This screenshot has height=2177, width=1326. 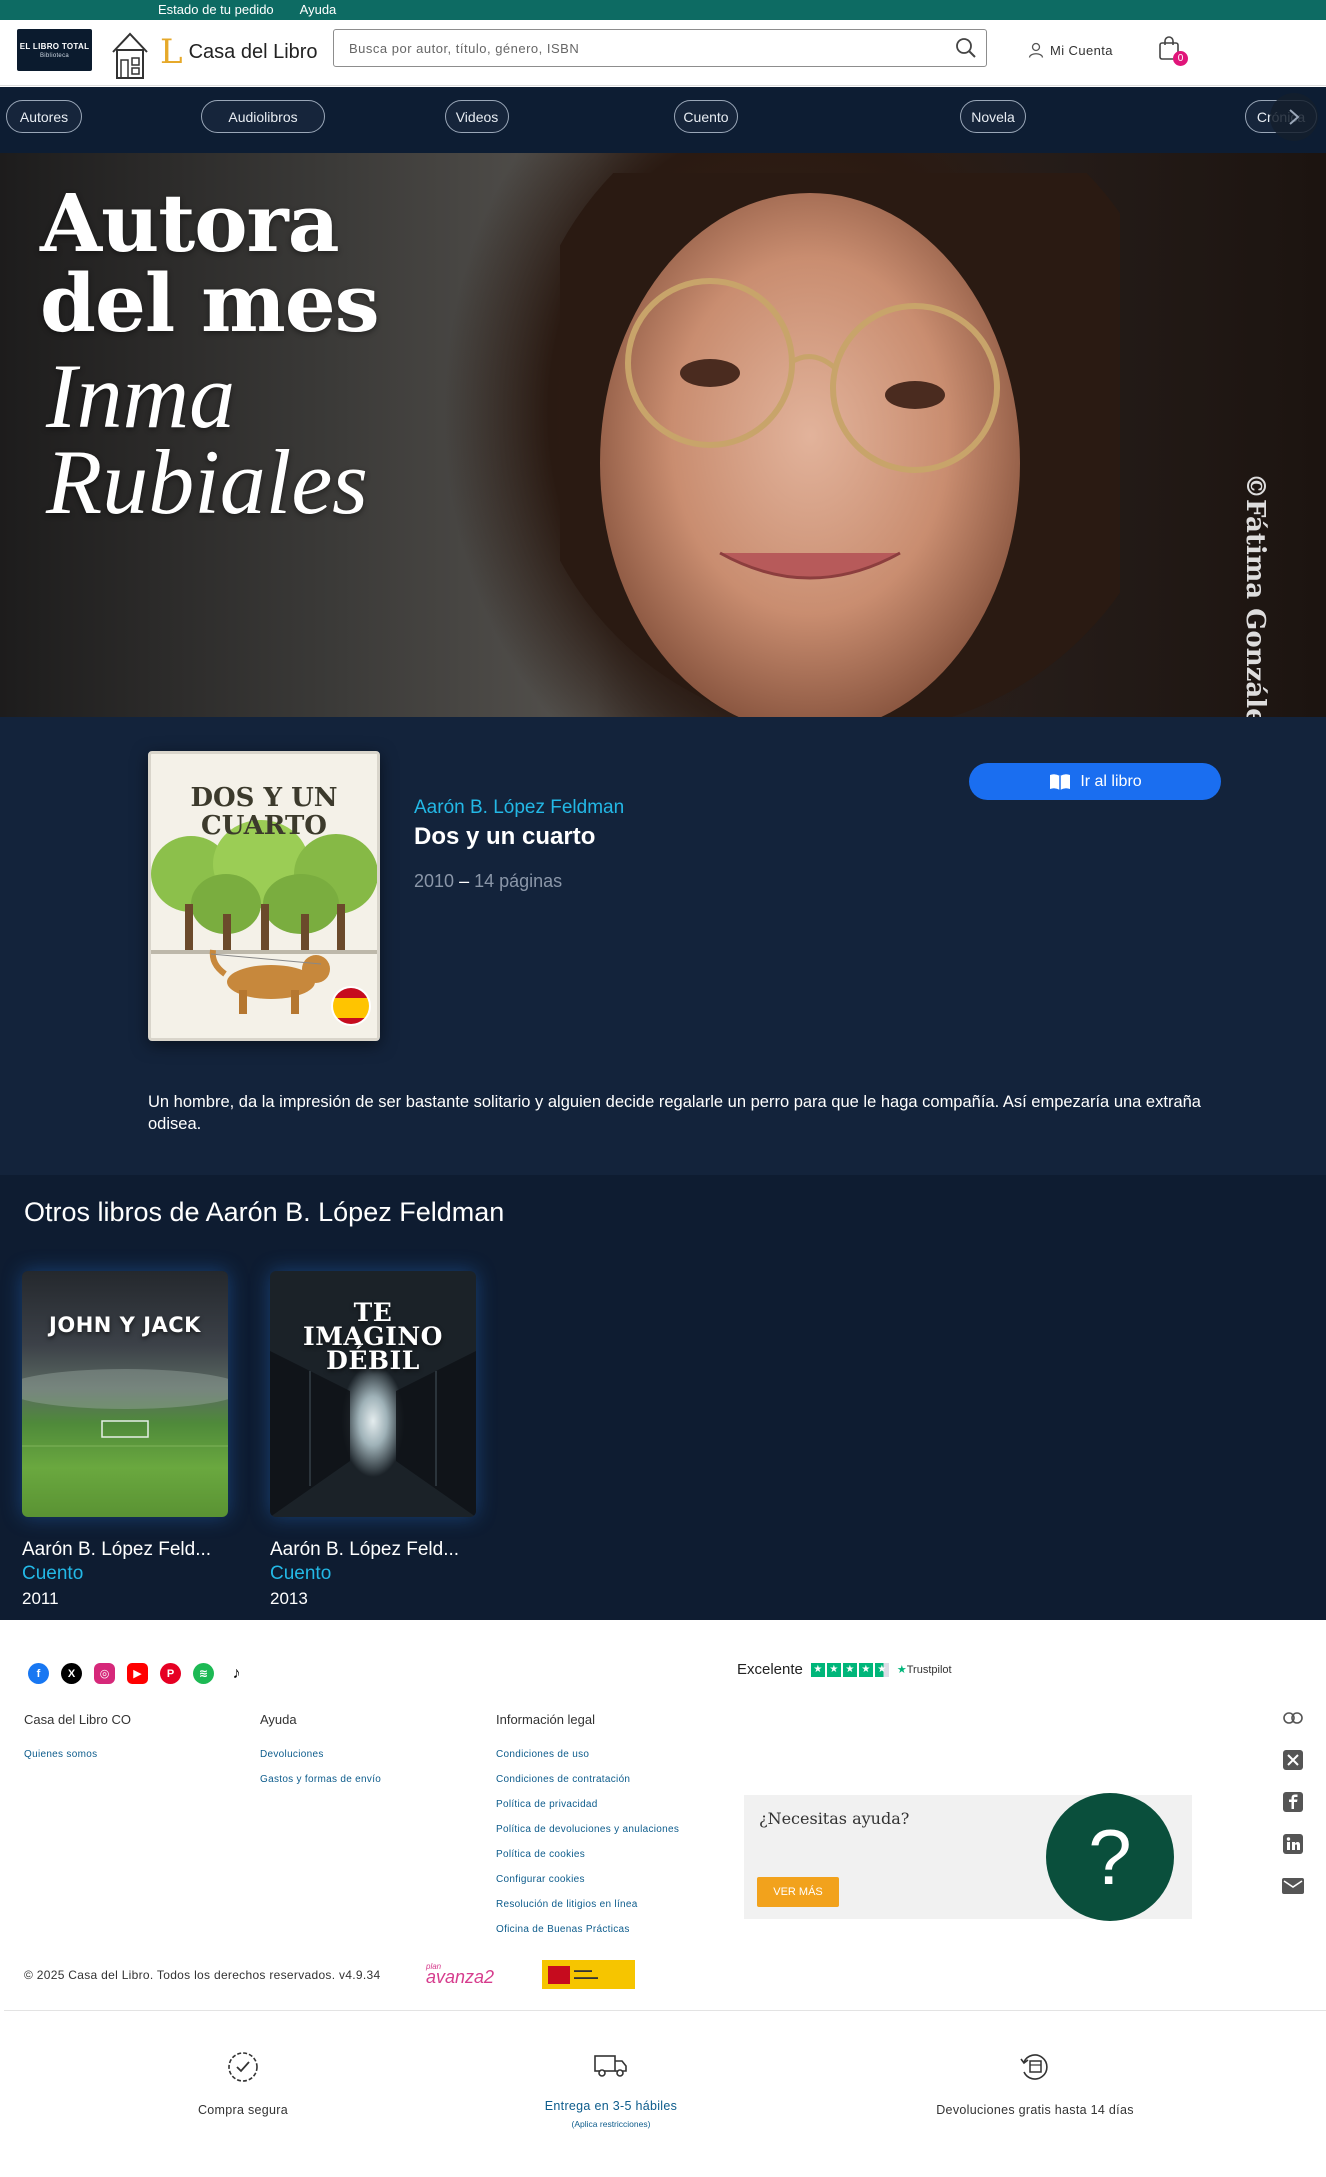 What do you see at coordinates (1035, 2110) in the screenshot?
I see `benefit-label: Devoluciones gratis hasta 14 días` at bounding box center [1035, 2110].